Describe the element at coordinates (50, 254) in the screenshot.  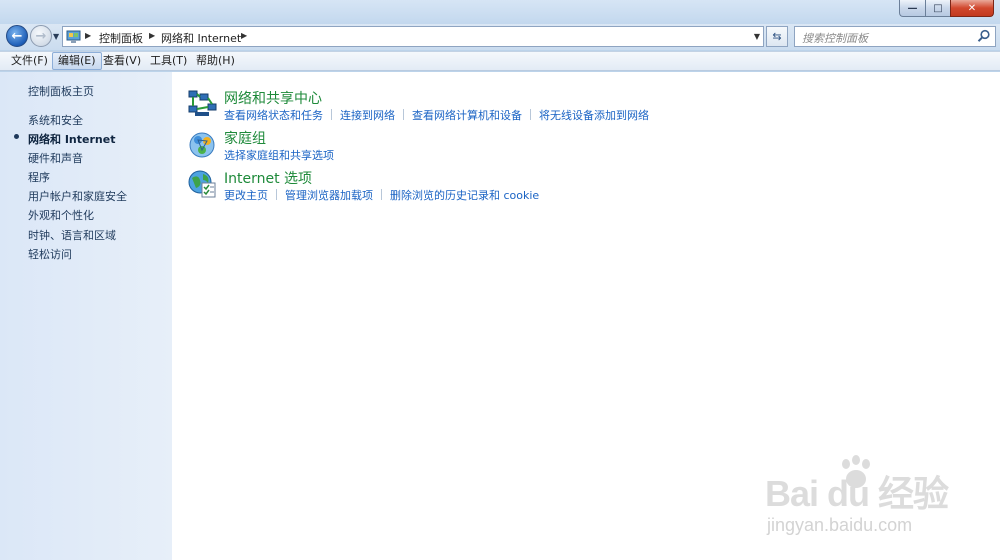
I see `sidebar-item-ease-of-access: 轻松访问` at that location.